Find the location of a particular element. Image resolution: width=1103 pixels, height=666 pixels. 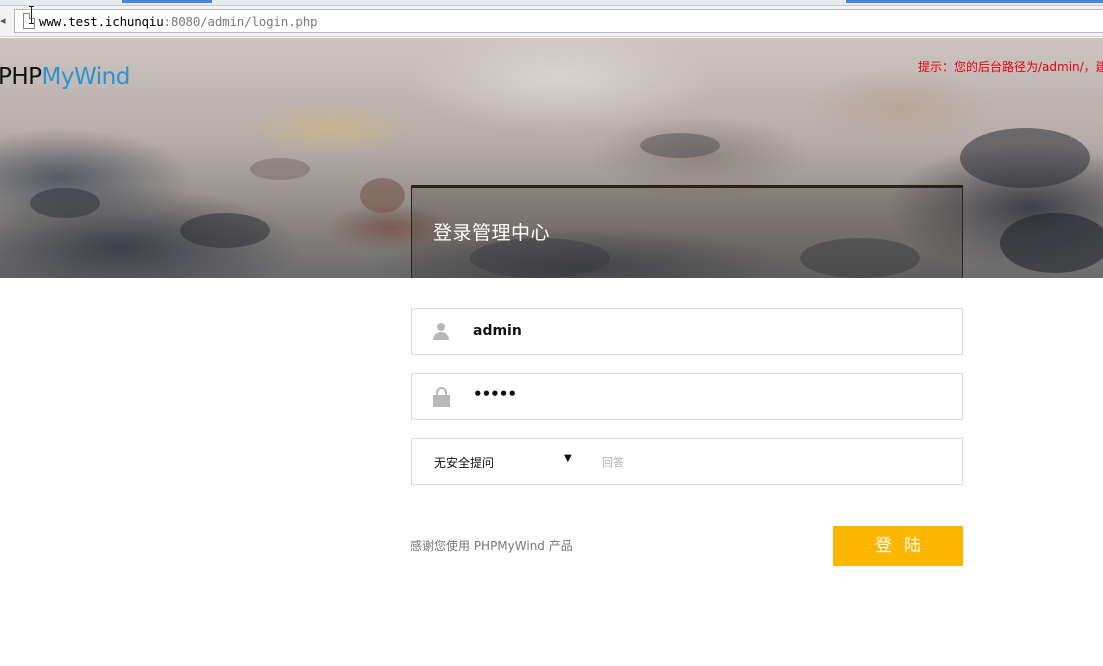

admin-path-tip: 提示：您的后台路径为/admin/，建 is located at coordinates (1010, 67).